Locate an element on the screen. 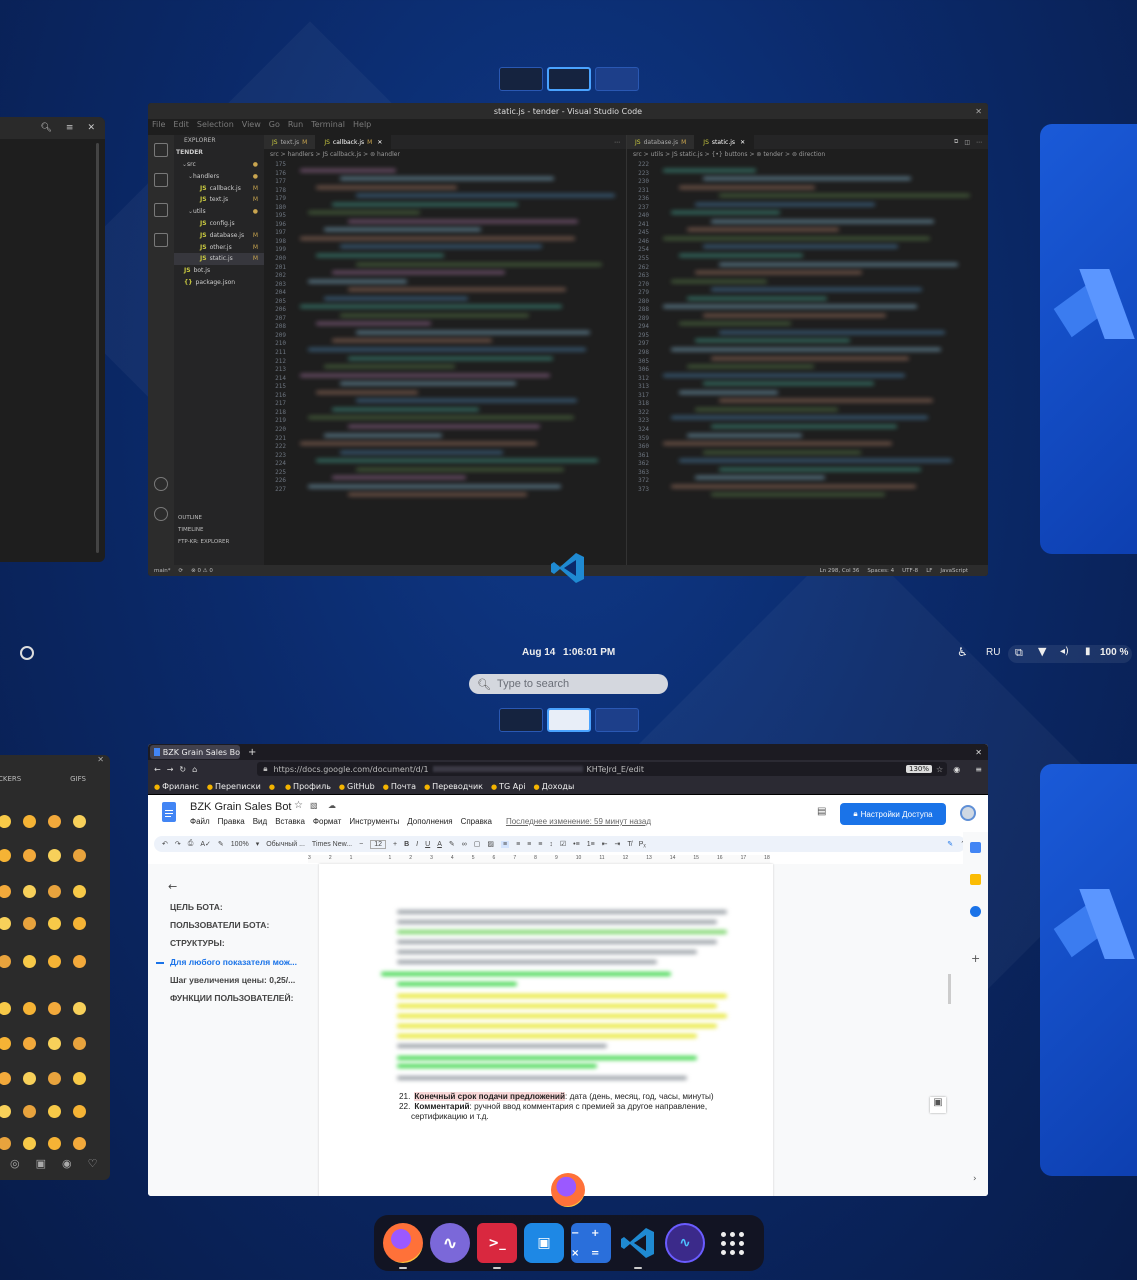 The image size is (1137, 1280). scrollbar is located at coordinates (949, 989).